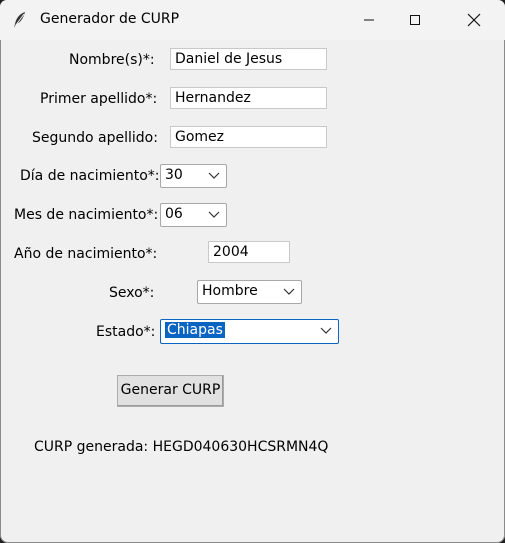 Image resolution: width=505 pixels, height=543 pixels. What do you see at coordinates (252, 20) in the screenshot?
I see `title-bar: Generador de CURP` at bounding box center [252, 20].